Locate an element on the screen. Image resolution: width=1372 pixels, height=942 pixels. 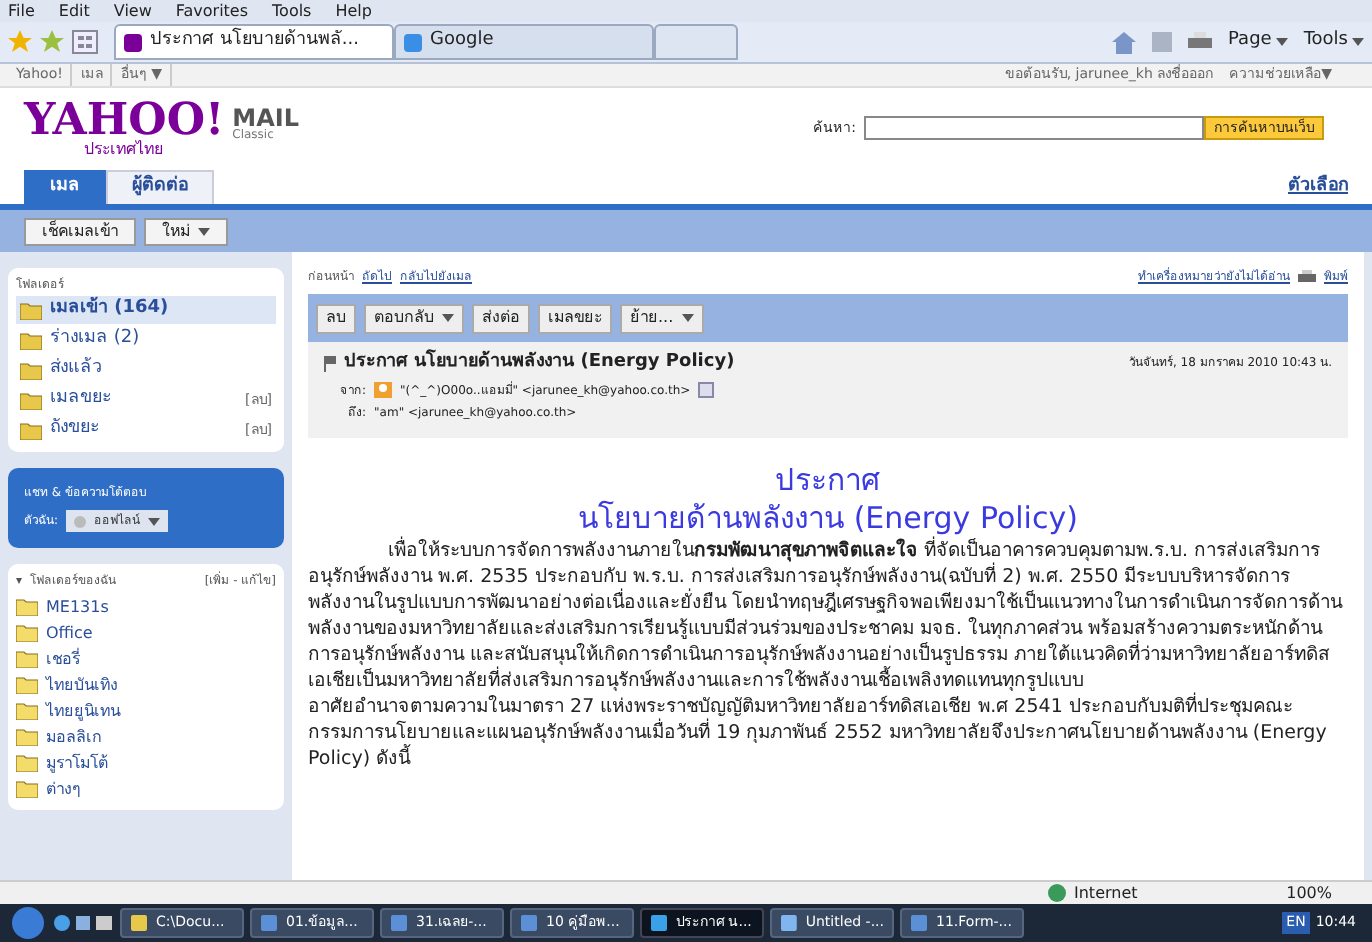
menu-item: File is located at coordinates (21, 11).